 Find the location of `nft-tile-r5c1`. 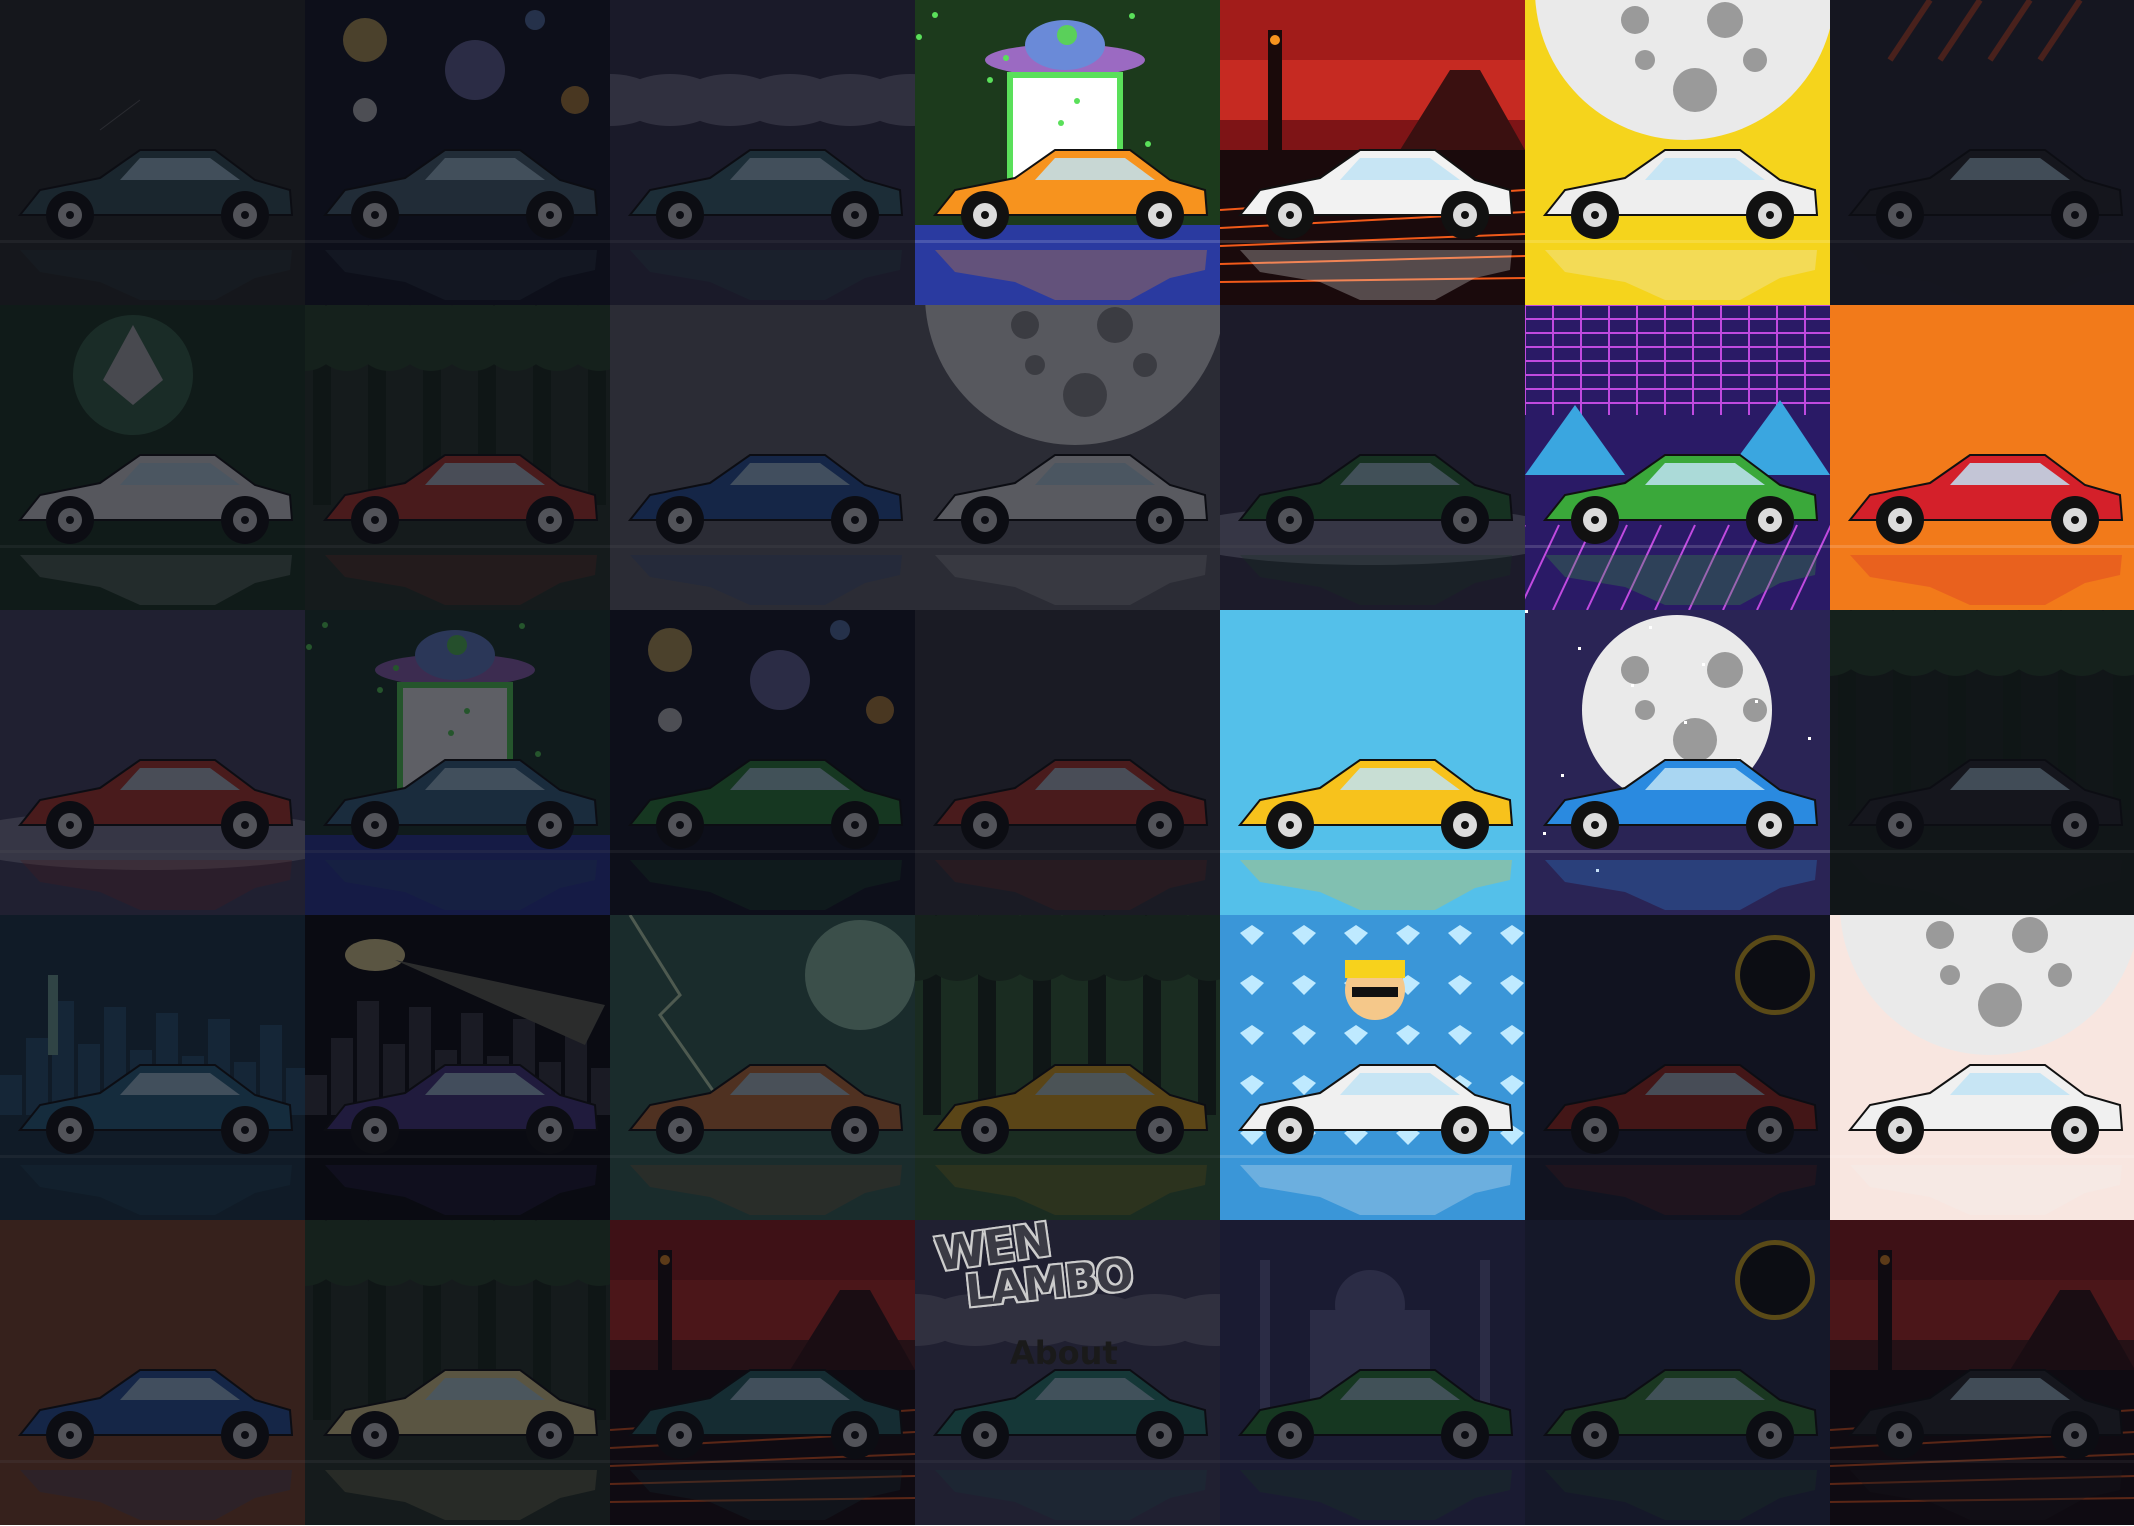

nft-tile-r5c1 is located at coordinates (152, 1372).